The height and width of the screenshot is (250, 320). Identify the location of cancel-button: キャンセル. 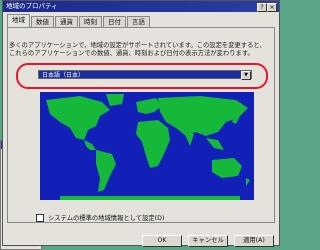
(208, 241).